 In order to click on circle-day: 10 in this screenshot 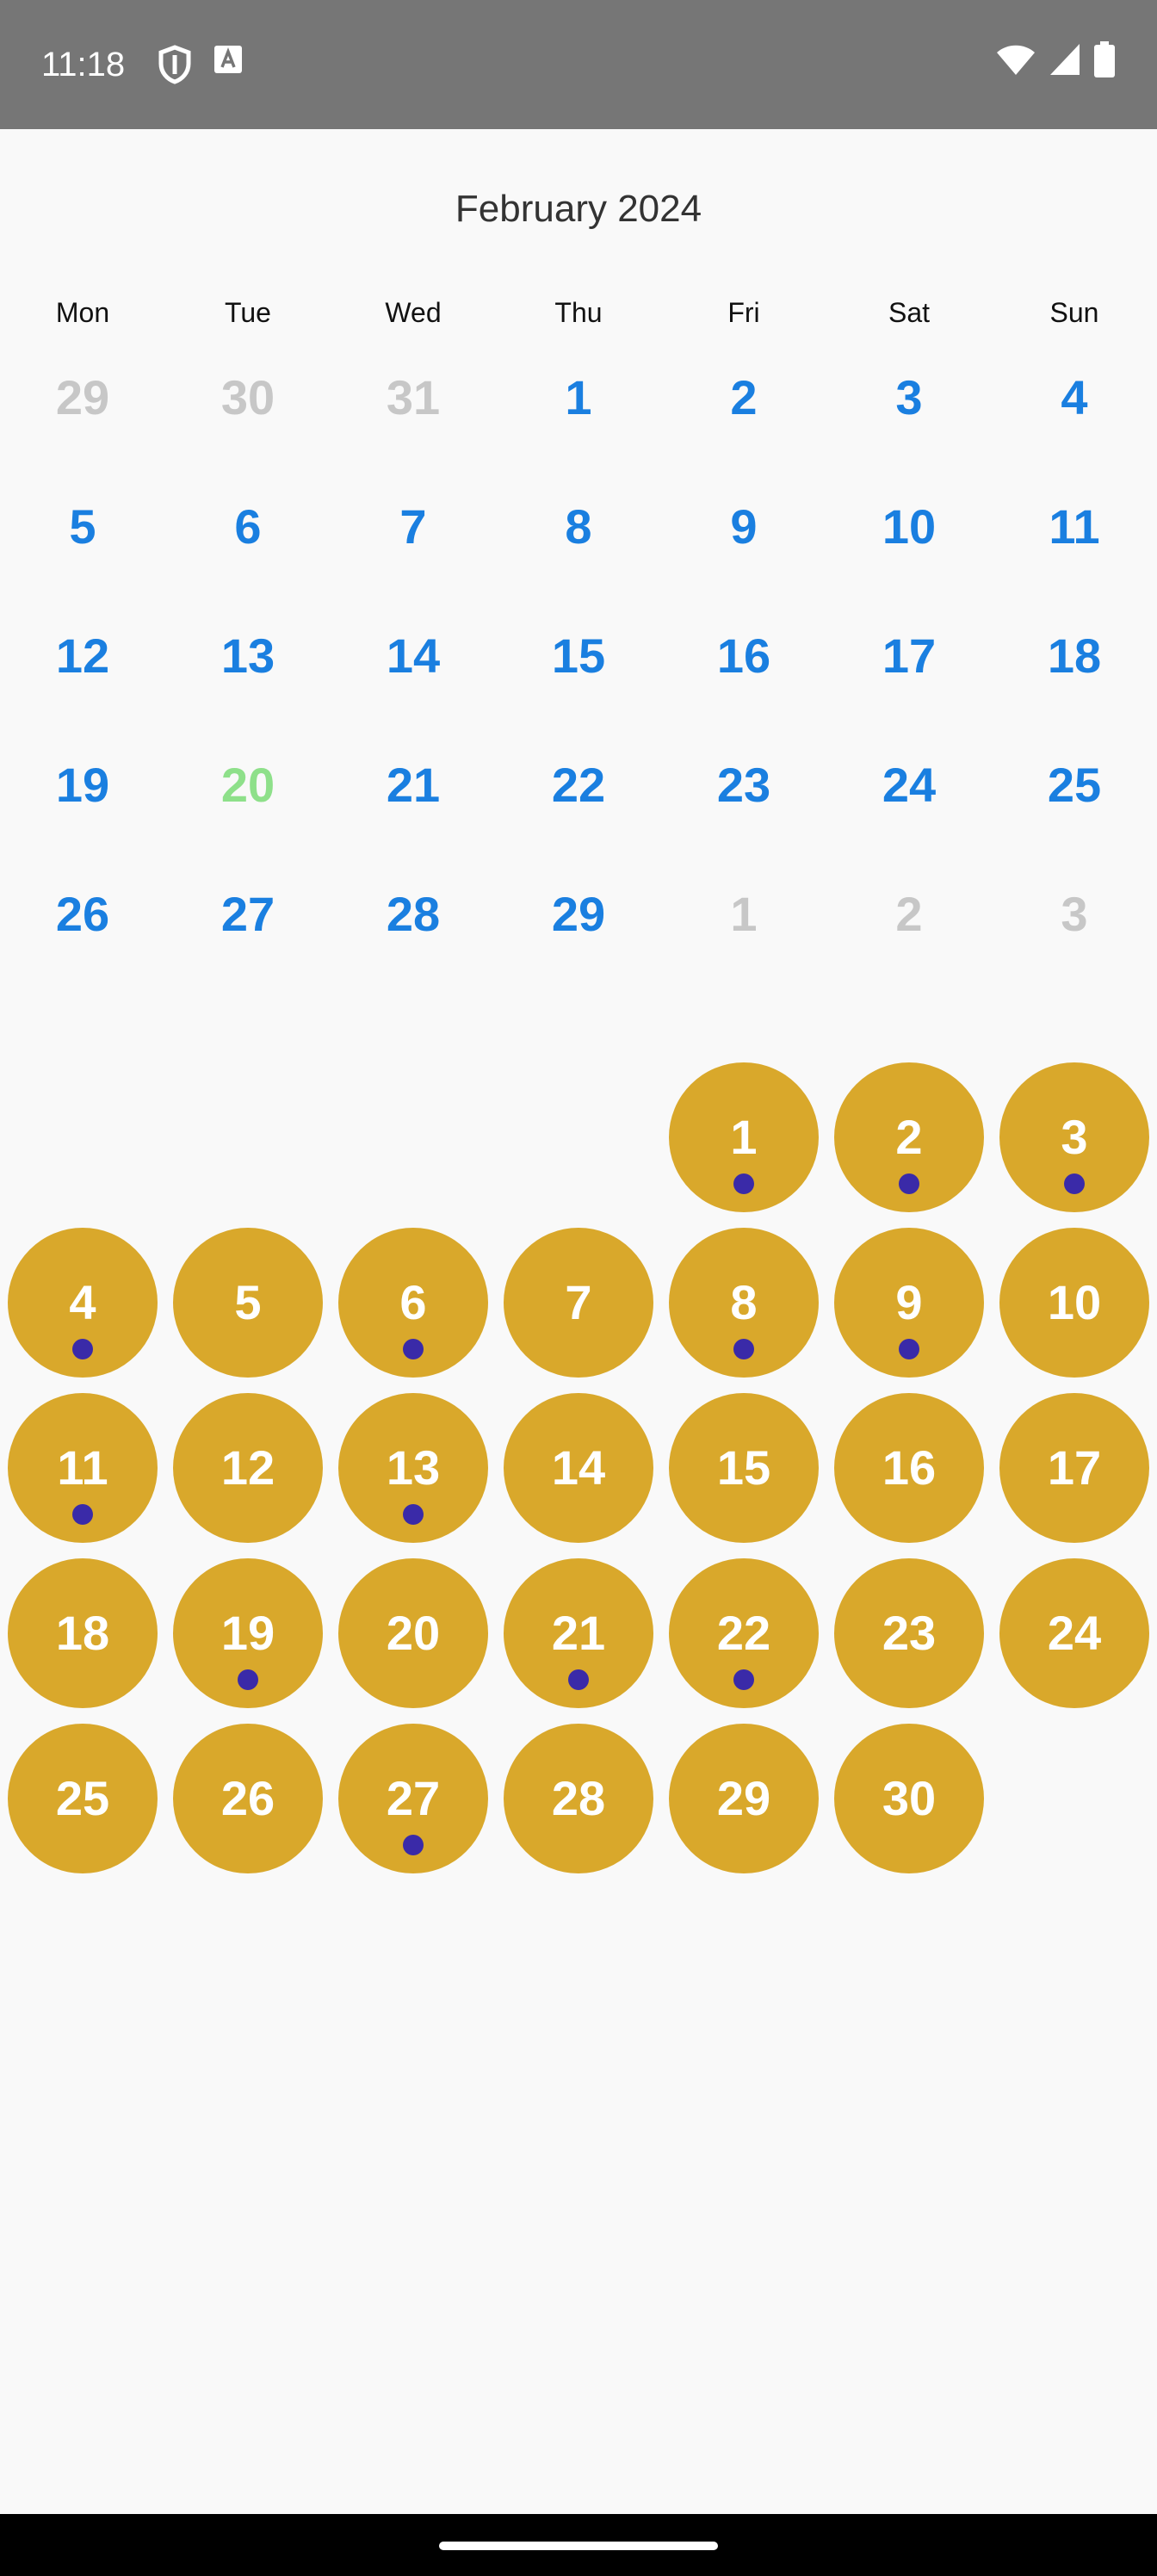, I will do `click(1074, 1303)`.